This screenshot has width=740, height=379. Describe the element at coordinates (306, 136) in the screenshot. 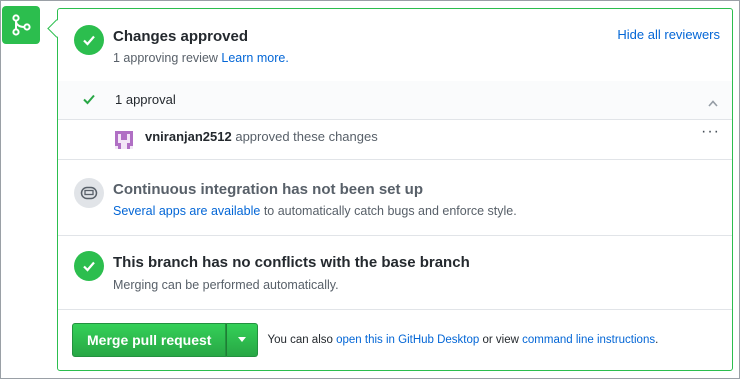

I see `reviewer-action: approved these changes` at that location.